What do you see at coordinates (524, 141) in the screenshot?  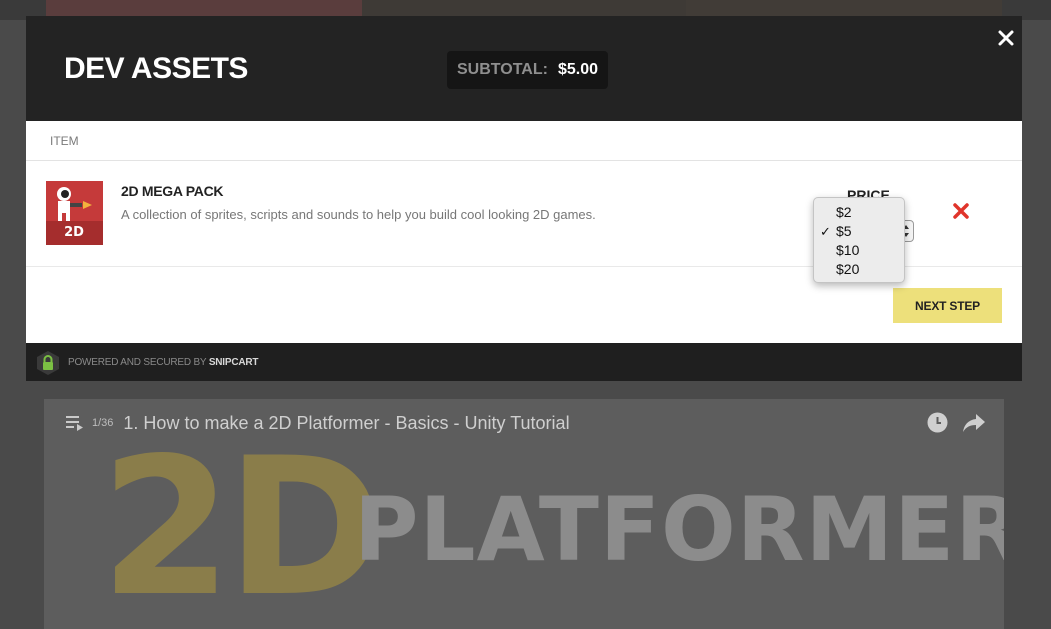 I see `column-header: ITEM` at bounding box center [524, 141].